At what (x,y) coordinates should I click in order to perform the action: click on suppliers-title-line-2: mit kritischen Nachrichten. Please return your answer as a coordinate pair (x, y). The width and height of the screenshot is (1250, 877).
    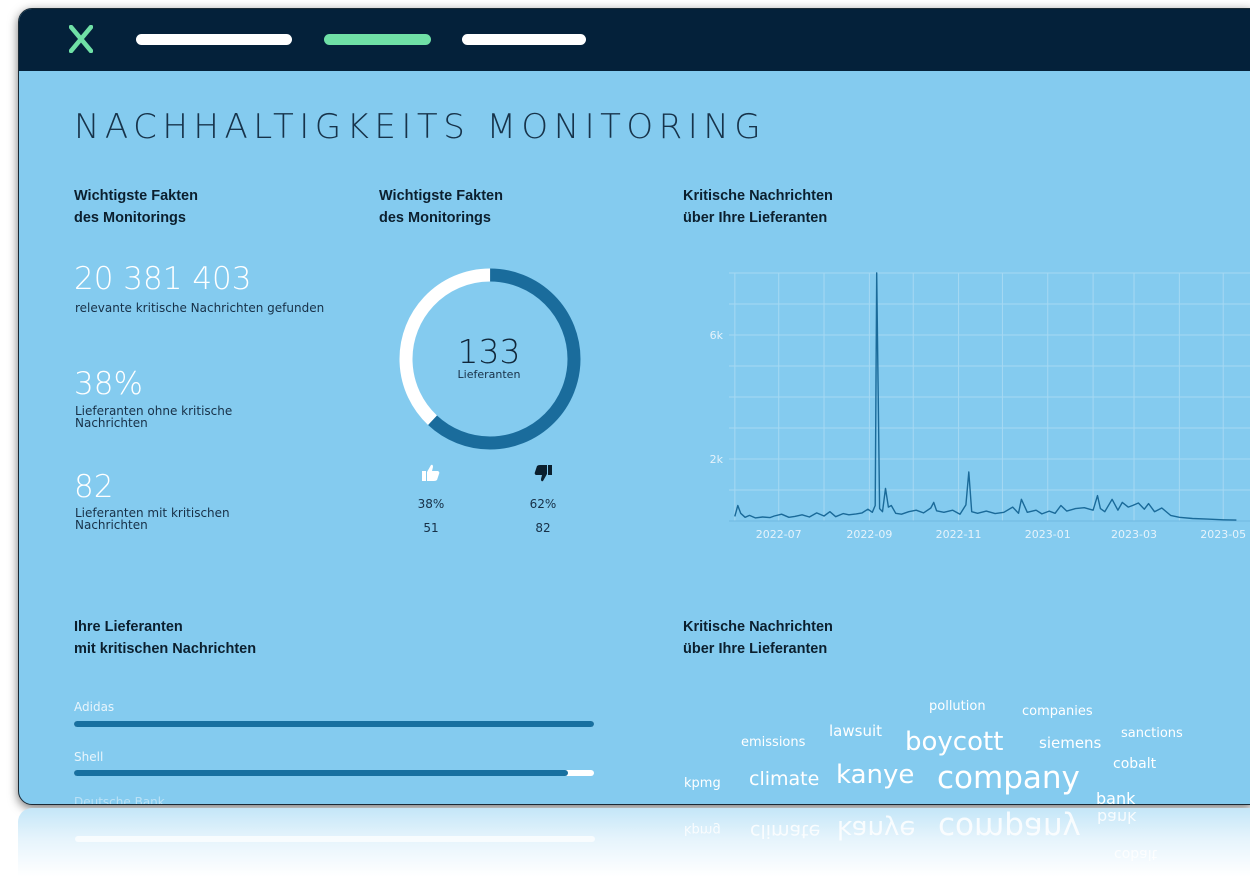
    Looking at the image, I should click on (165, 649).